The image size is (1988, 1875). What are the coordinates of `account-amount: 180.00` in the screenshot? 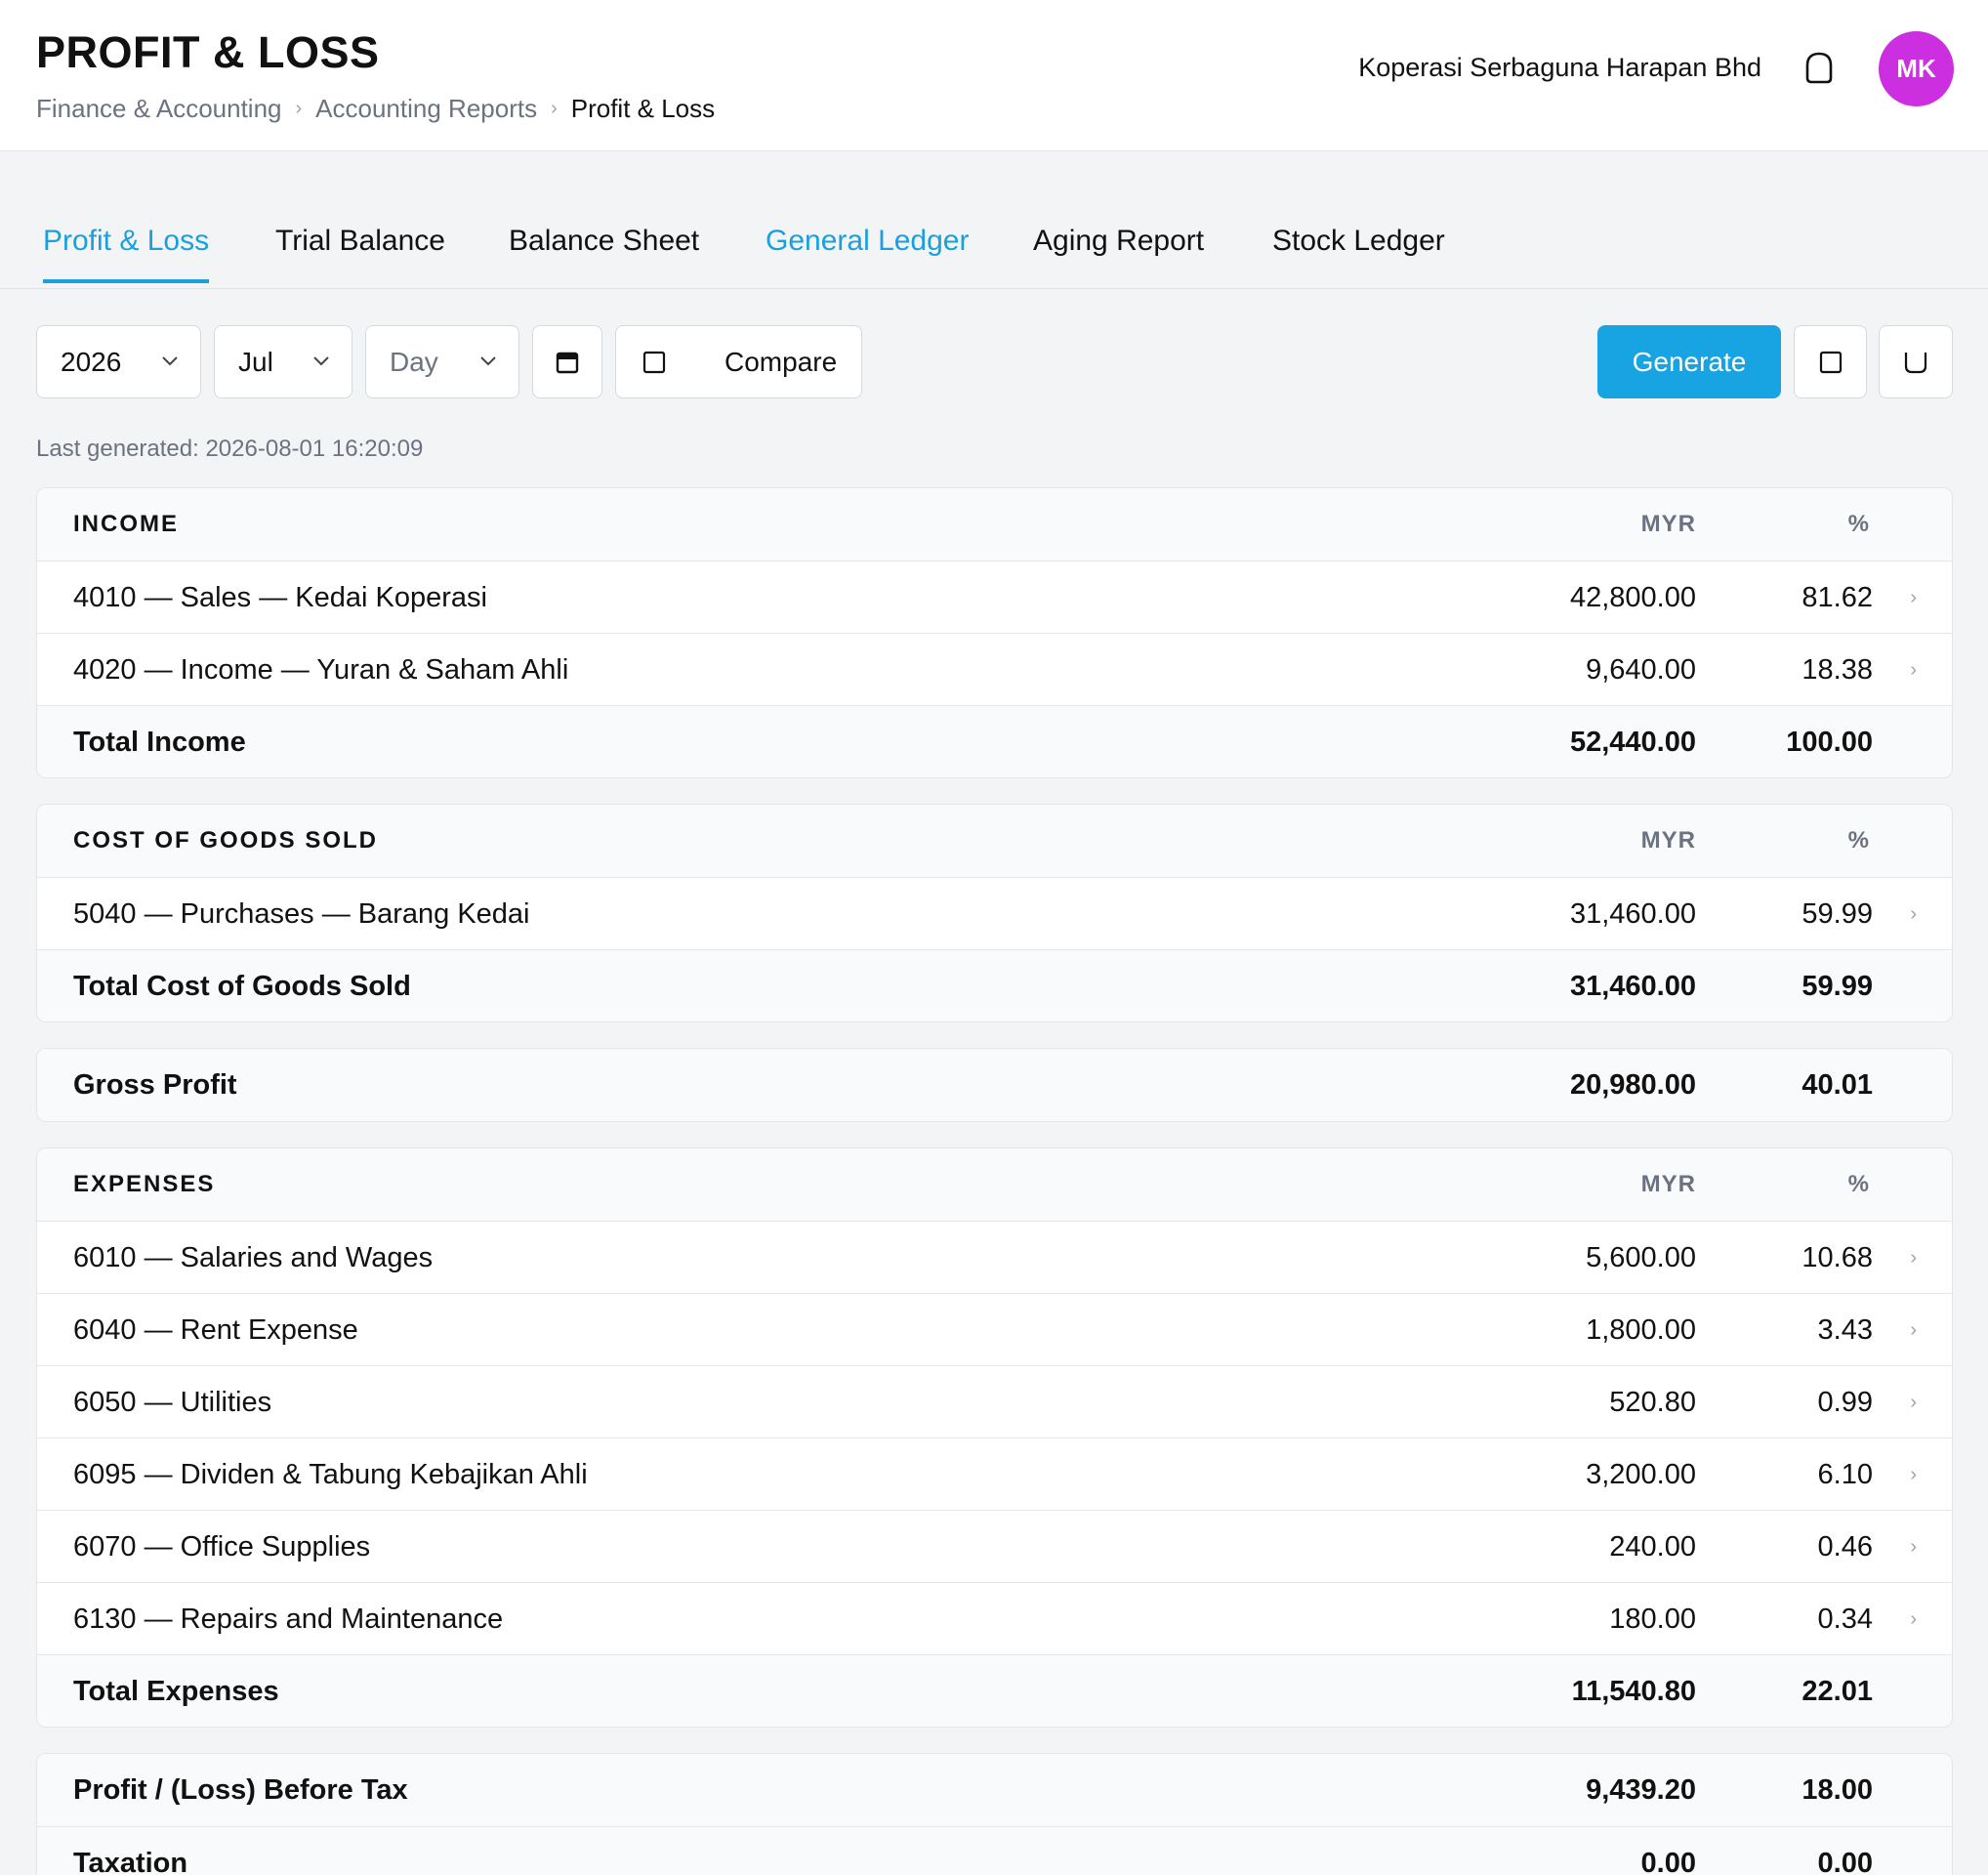 It's located at (1652, 1619).